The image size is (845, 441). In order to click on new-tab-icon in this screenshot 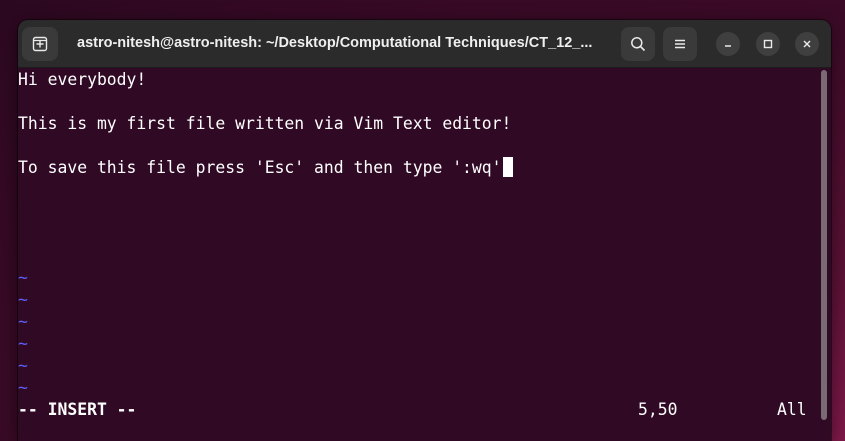, I will do `click(40, 44)`.